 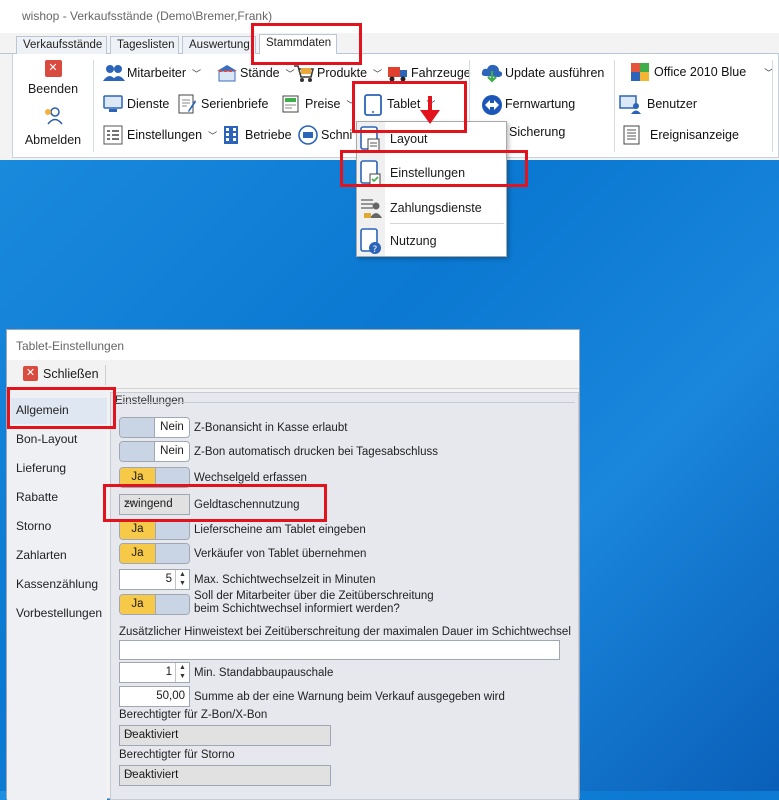 What do you see at coordinates (154, 427) in the screenshot?
I see `zbon-ansicht-toggle: Nein` at bounding box center [154, 427].